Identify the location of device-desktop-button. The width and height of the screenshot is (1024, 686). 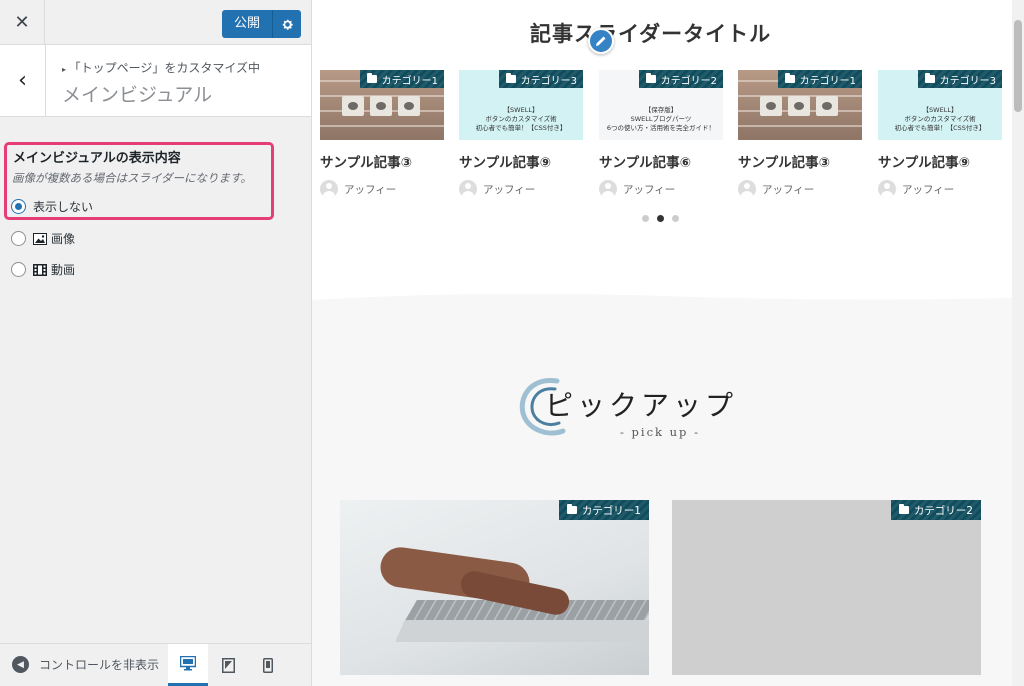
(188, 665).